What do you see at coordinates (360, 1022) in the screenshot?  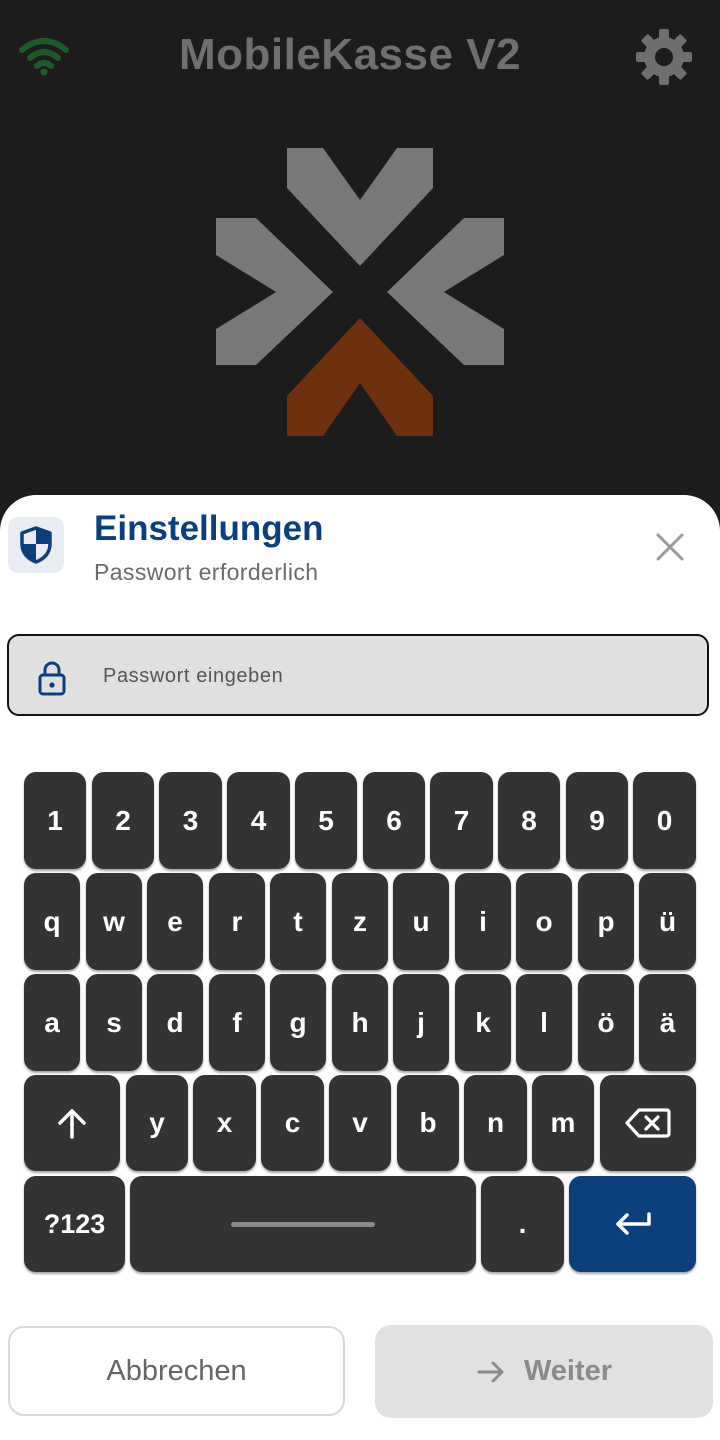 I see `key-h: h` at bounding box center [360, 1022].